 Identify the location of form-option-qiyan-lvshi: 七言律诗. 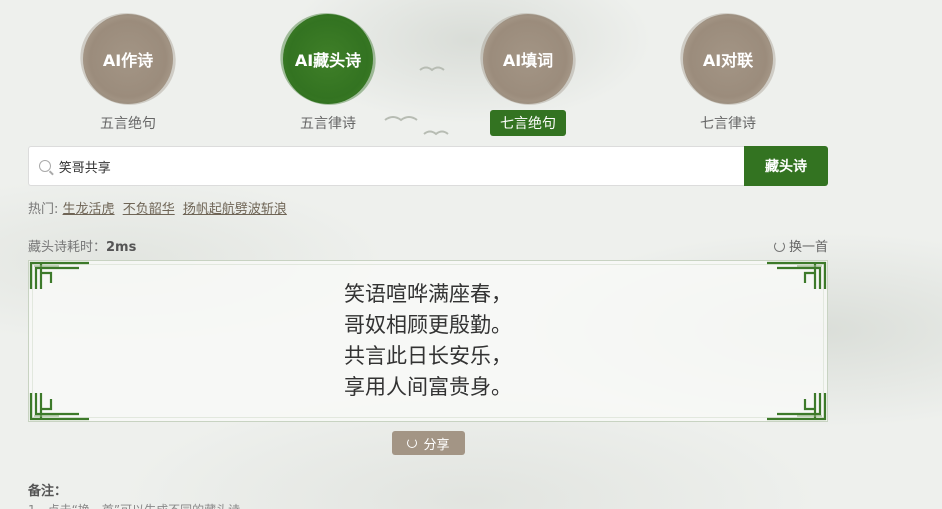
(728, 123).